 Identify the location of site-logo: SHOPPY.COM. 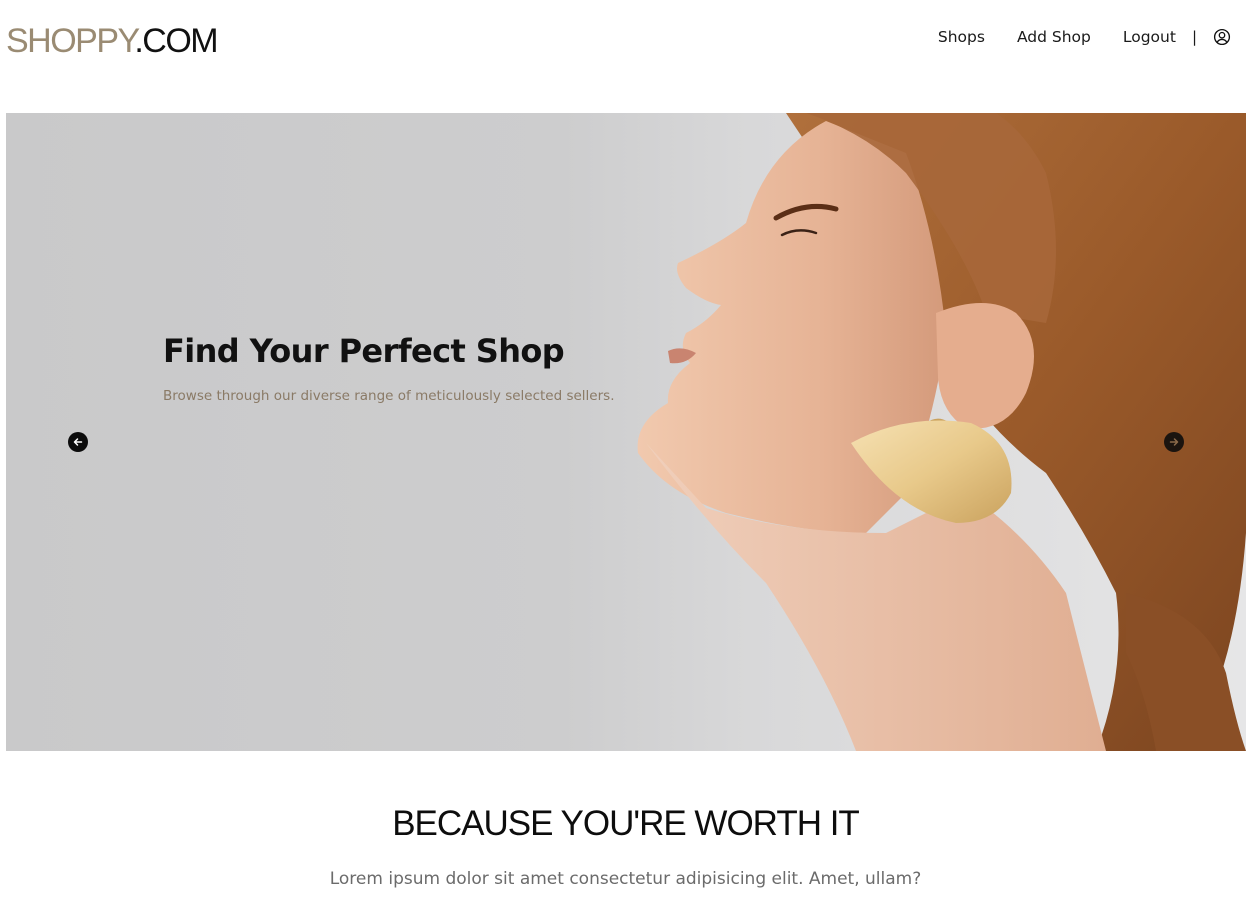
(112, 41).